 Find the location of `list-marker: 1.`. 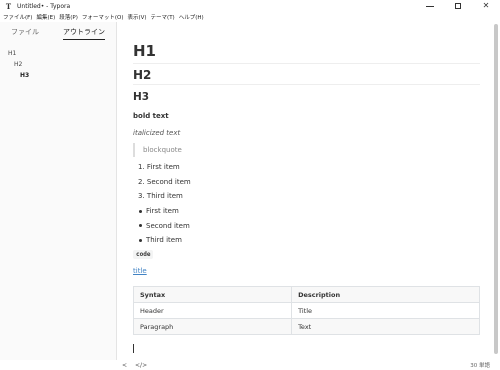

list-marker: 1. is located at coordinates (141, 167).